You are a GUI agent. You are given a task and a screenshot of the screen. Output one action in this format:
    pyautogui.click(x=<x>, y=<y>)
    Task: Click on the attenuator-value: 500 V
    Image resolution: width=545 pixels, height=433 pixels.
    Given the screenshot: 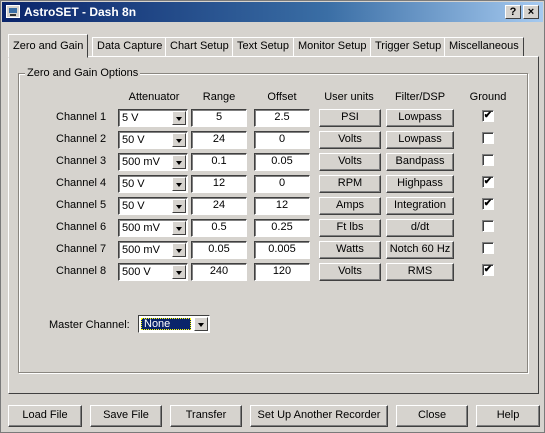 What is the action you would take?
    pyautogui.click(x=136, y=272)
    